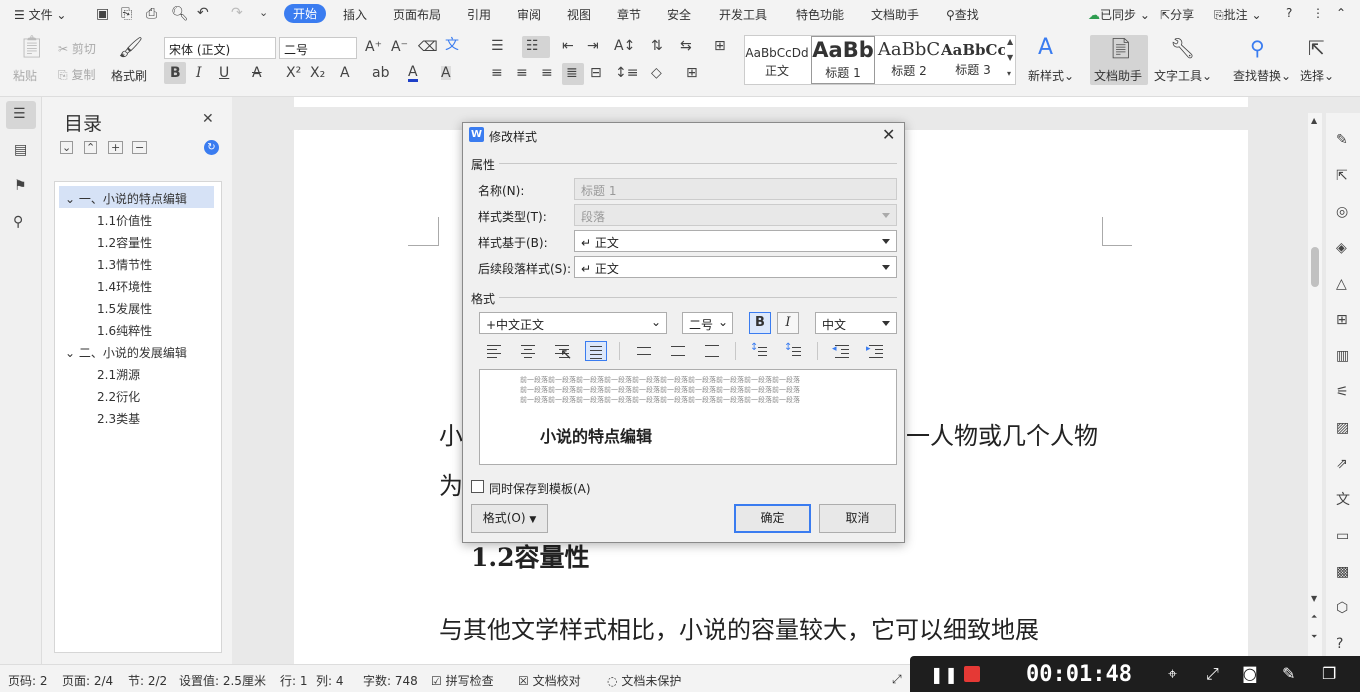  Describe the element at coordinates (77, 48) in the screenshot. I see `cut-button: ✂ 剪切` at that location.